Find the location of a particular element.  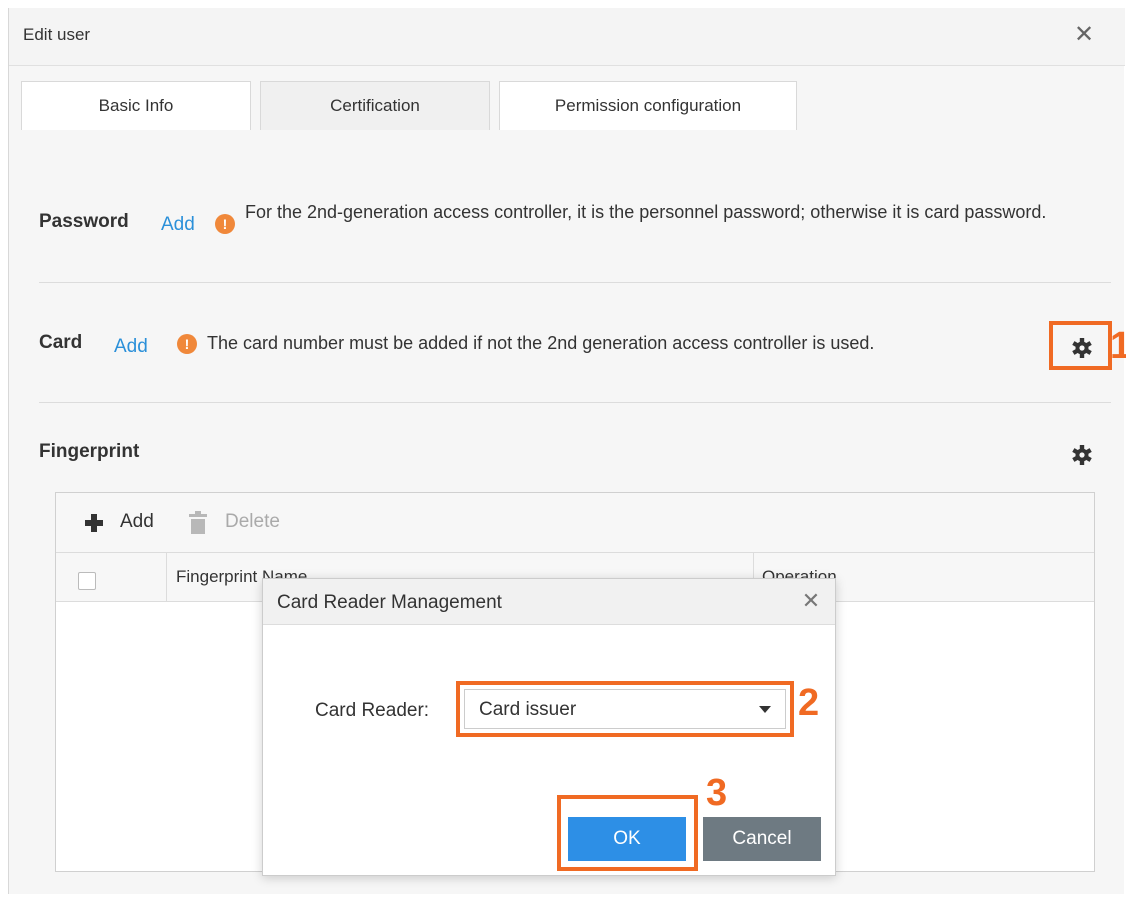

password-label: Password is located at coordinates (84, 221).